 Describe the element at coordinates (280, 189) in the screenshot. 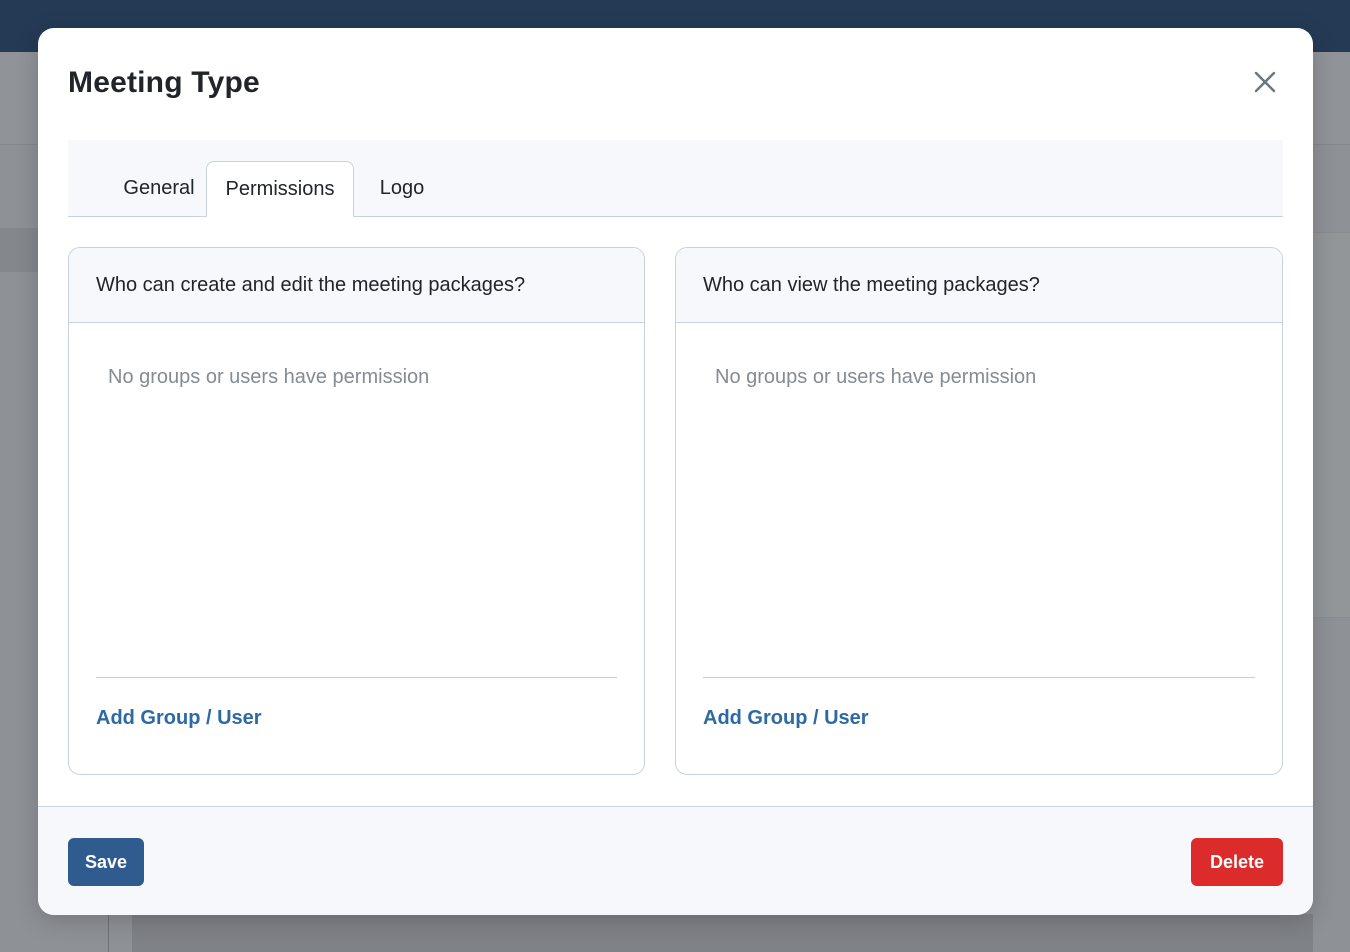

I see `tab-permissions: Permissions` at that location.